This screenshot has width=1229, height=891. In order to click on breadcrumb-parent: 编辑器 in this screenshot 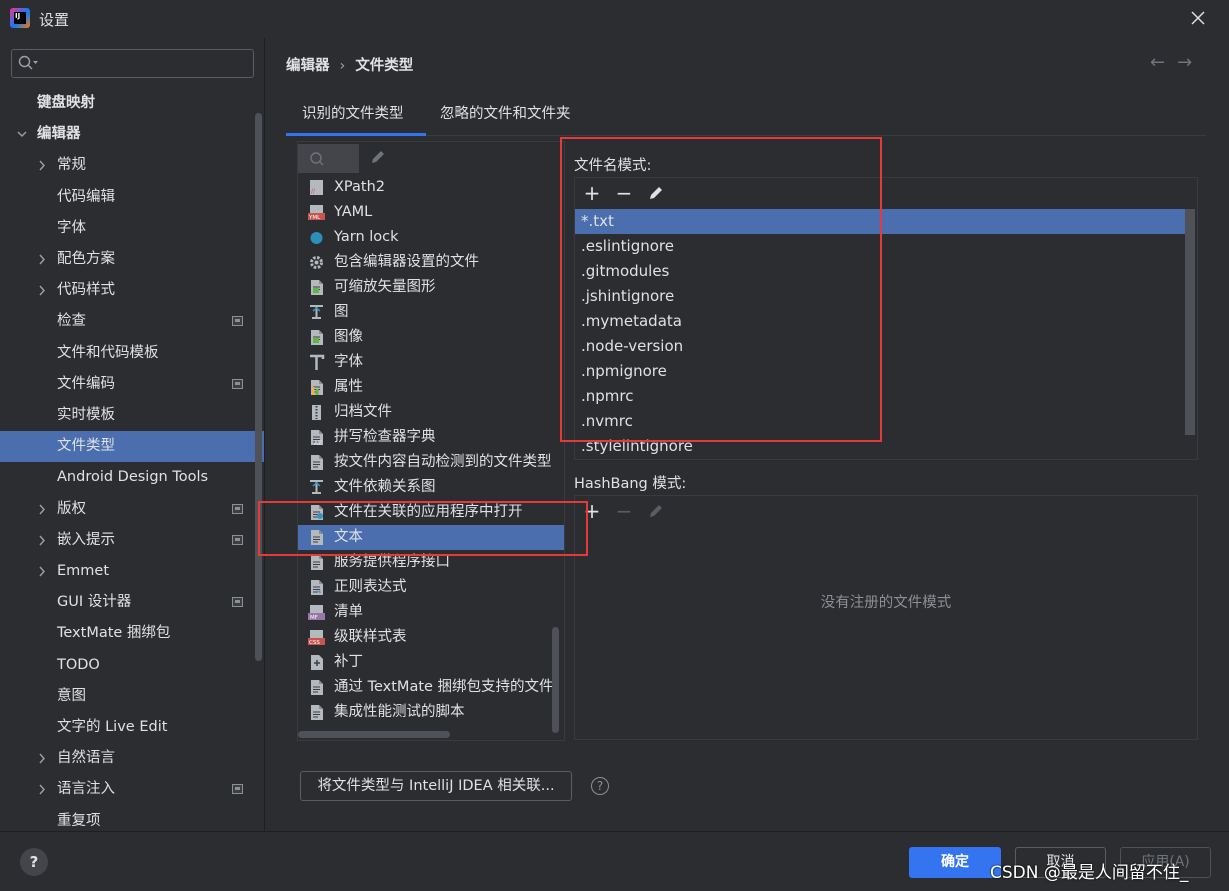, I will do `click(308, 66)`.